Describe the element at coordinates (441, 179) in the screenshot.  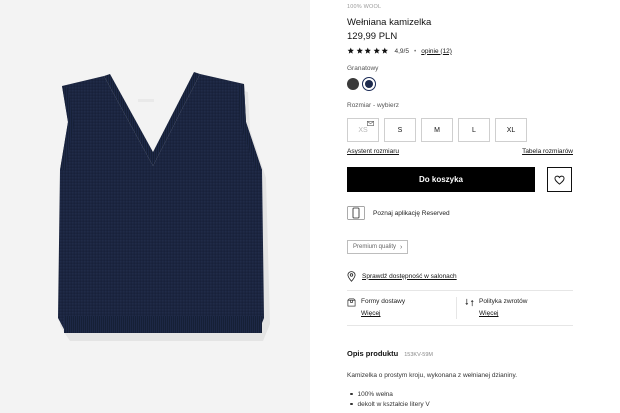
I see `add-to-cart-button: Do koszyka` at that location.